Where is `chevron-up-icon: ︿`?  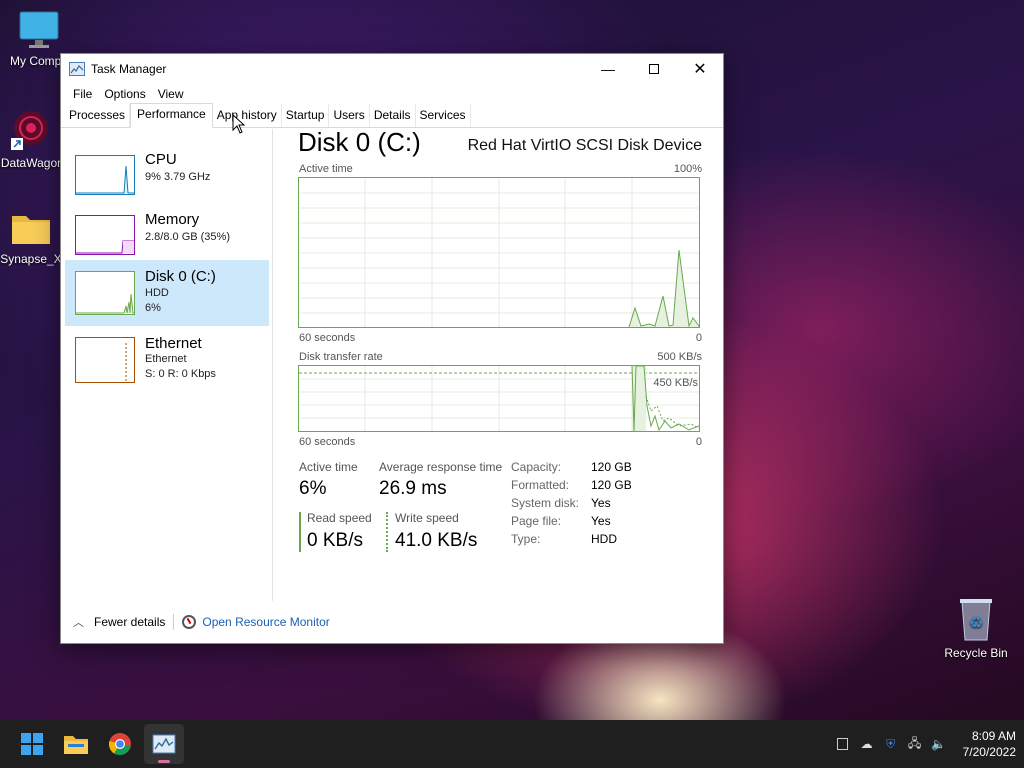 chevron-up-icon: ︿ is located at coordinates (78, 623).